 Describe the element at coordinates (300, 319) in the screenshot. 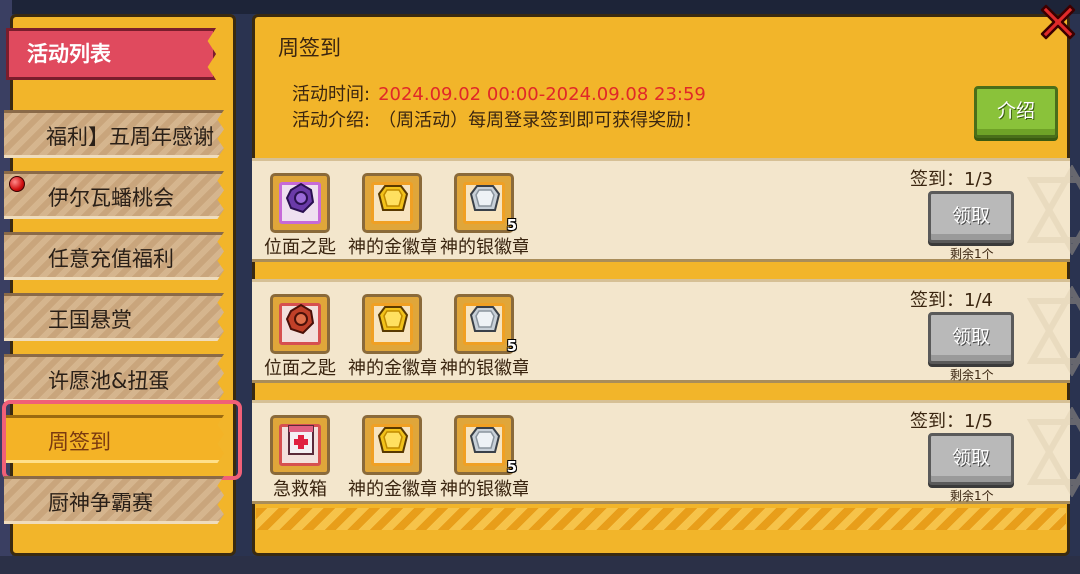

I see `red-key-icon` at that location.